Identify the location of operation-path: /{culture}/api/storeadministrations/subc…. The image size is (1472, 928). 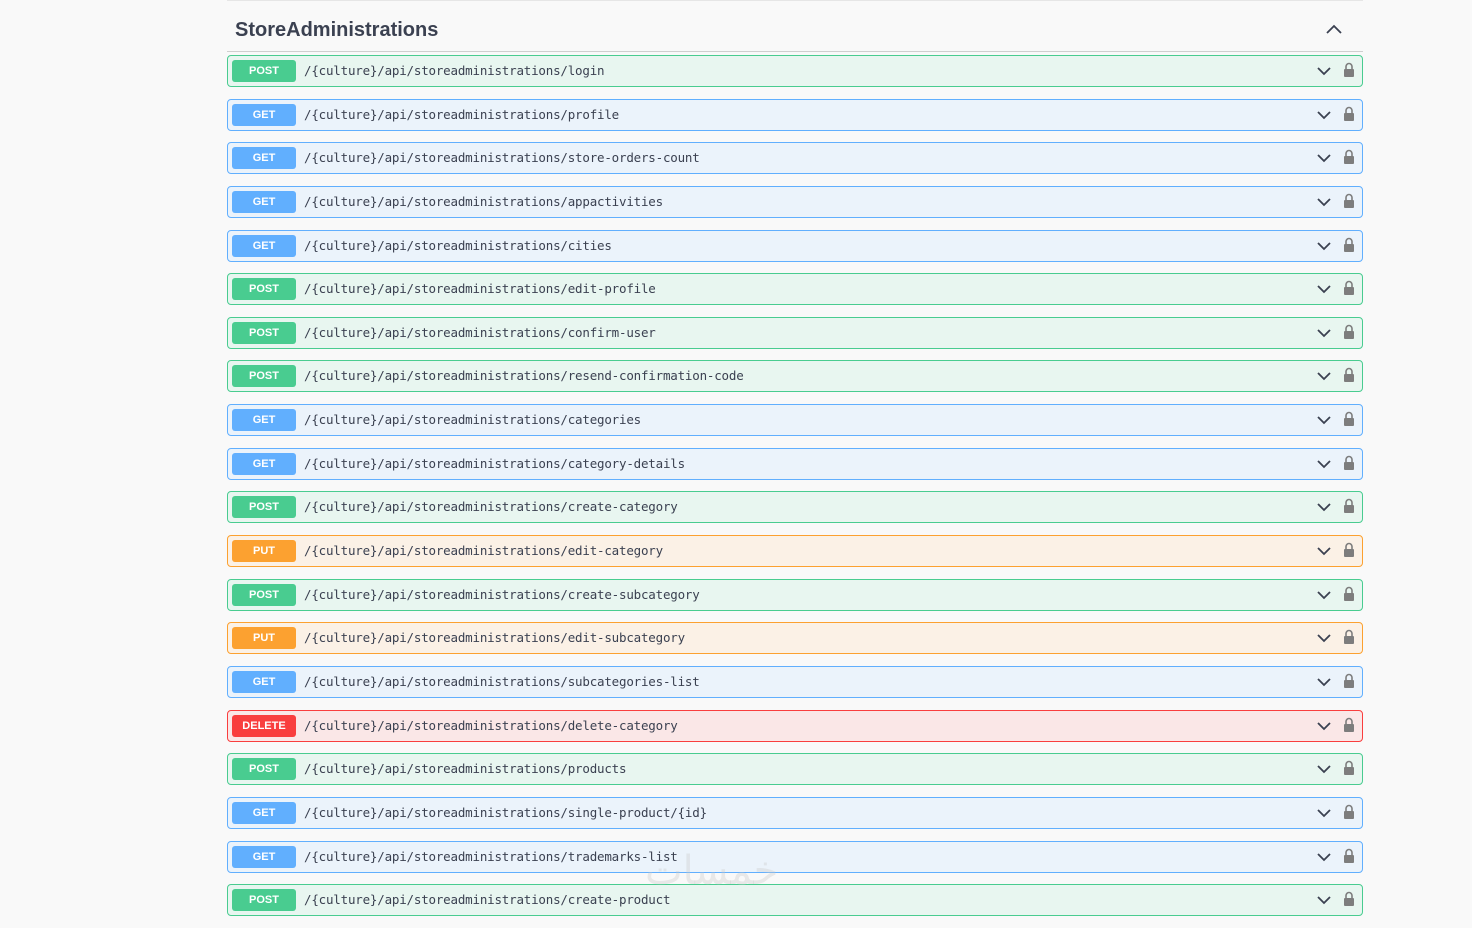
(502, 681).